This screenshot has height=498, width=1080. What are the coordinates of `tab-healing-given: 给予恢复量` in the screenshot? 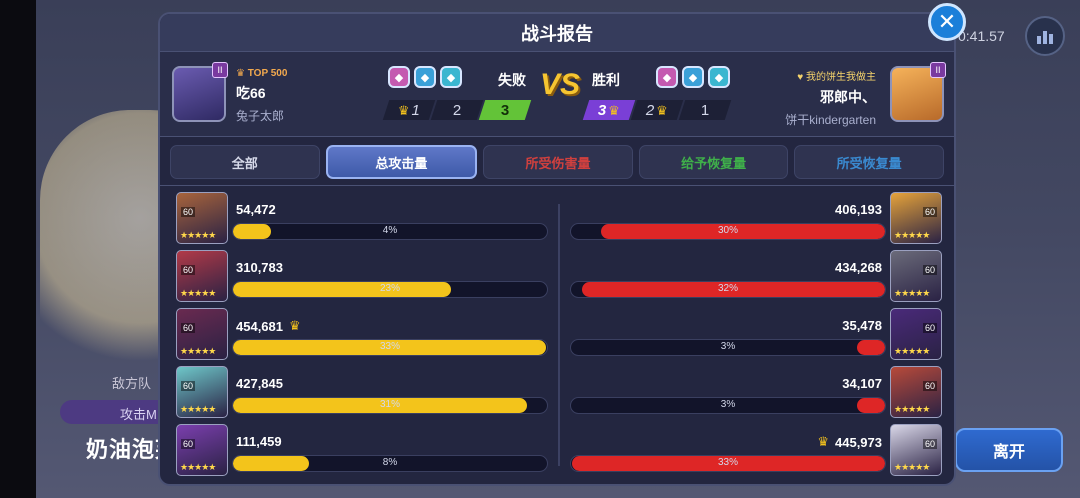 It's located at (713, 162).